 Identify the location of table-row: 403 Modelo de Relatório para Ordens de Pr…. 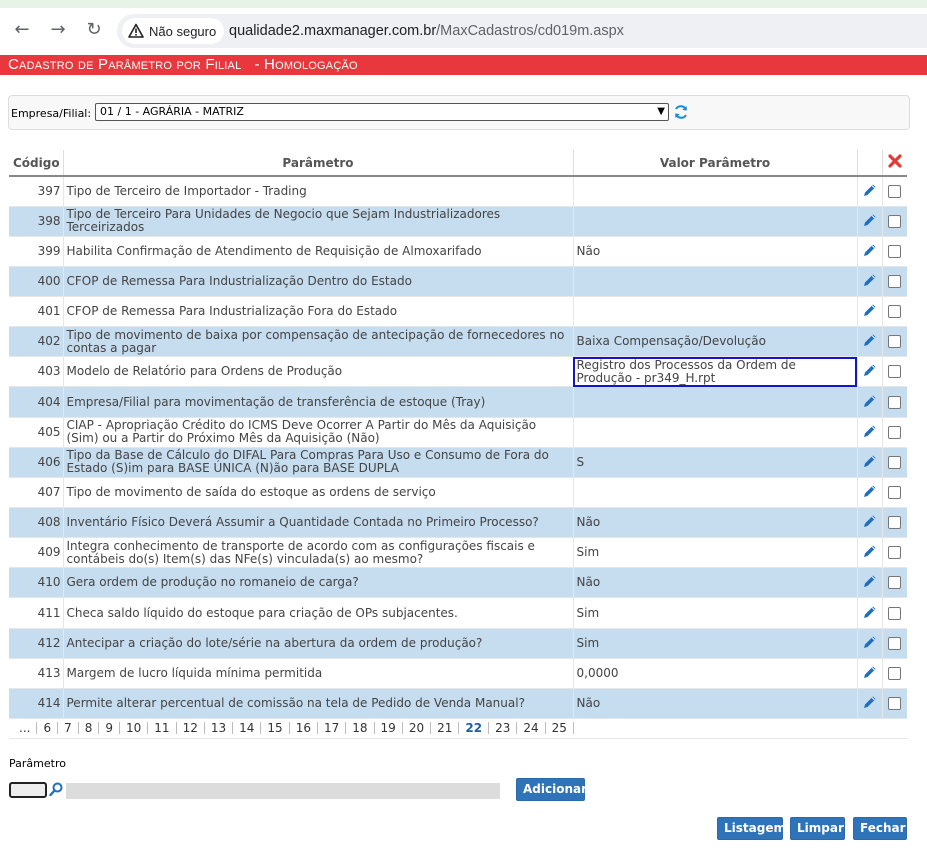
(458, 372).